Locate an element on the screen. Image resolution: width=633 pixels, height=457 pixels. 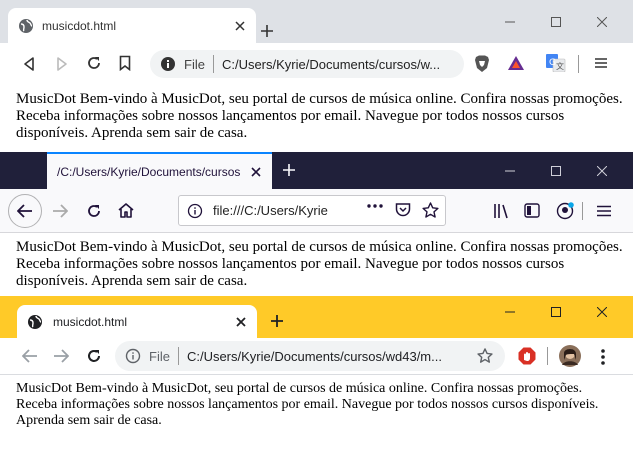
toolbar: file:///C:/Users/Kyrie is located at coordinates (316, 211).